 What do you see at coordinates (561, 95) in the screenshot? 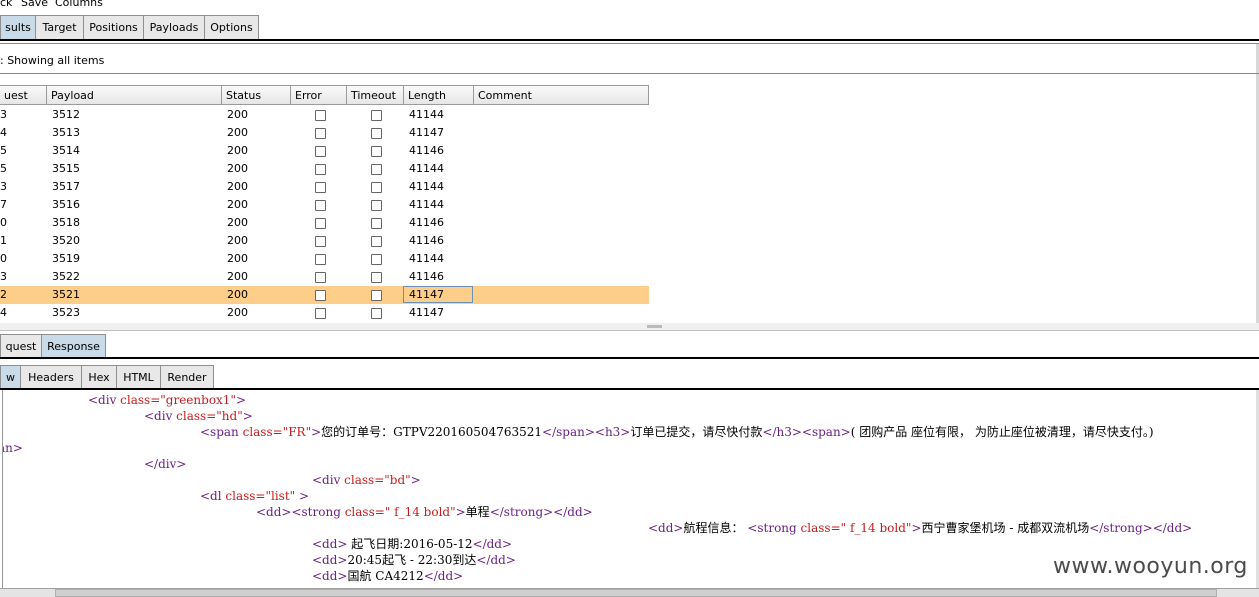
I see `col-comment: Comment` at bounding box center [561, 95].